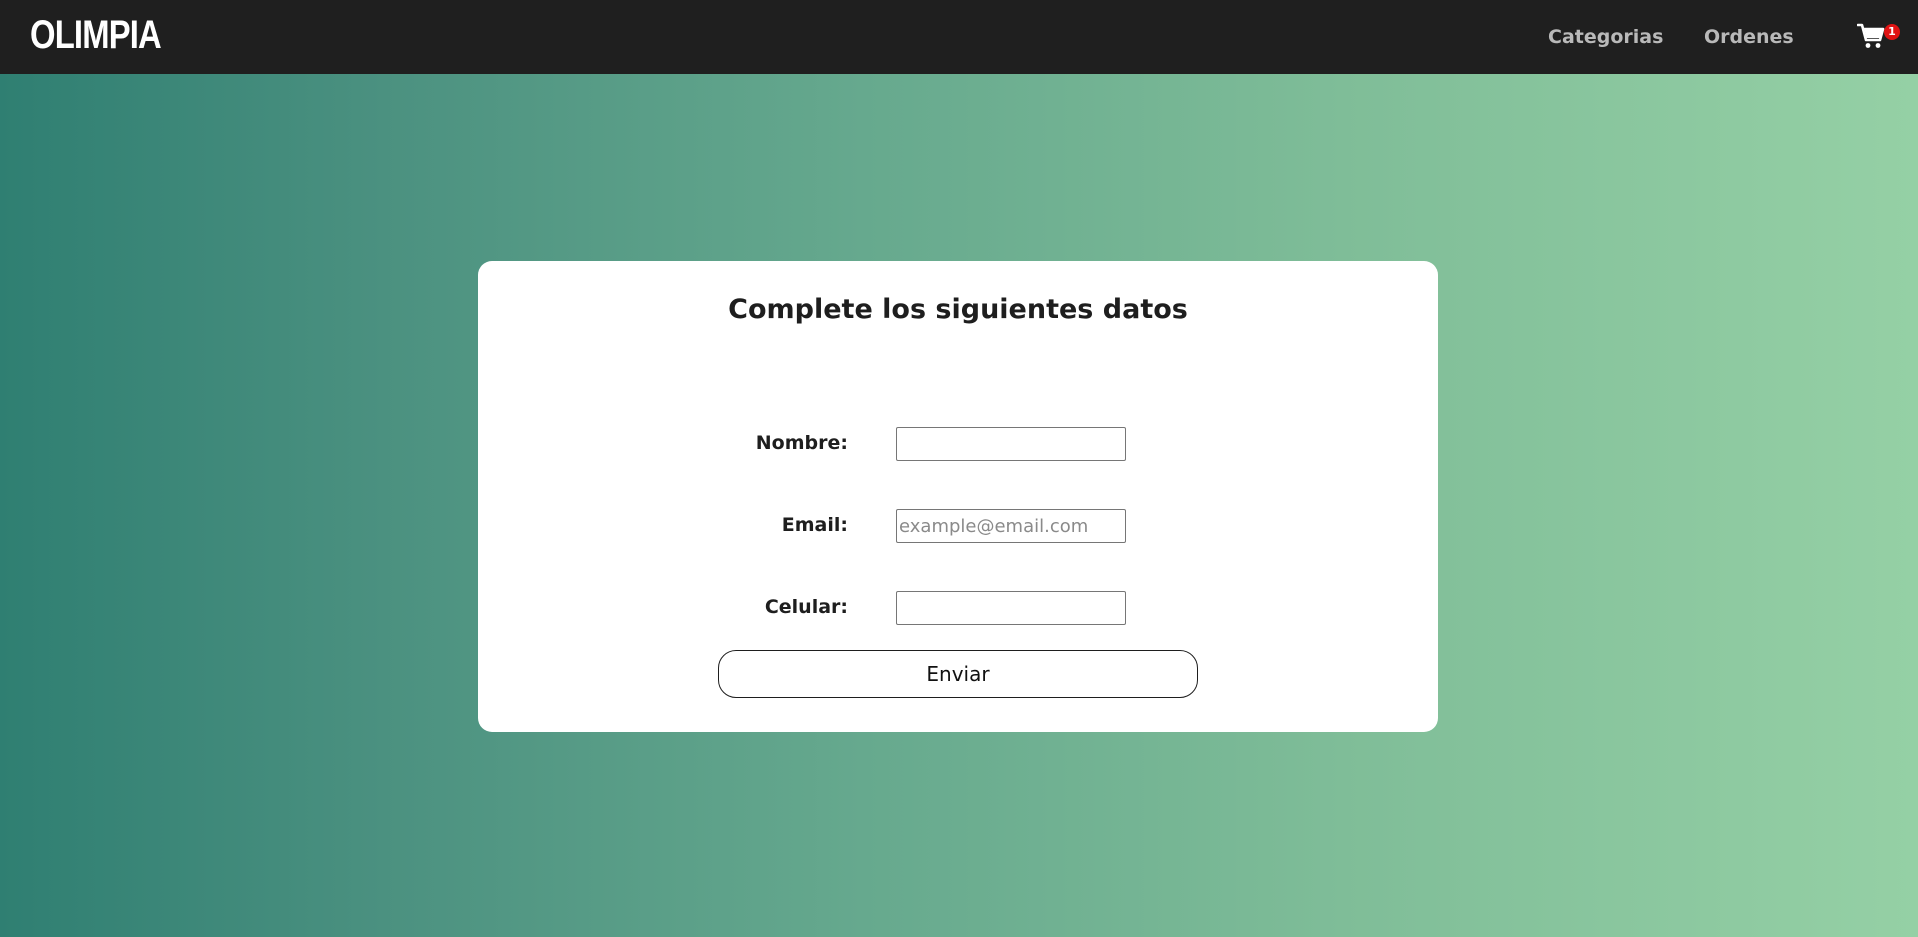  I want to click on cart-button: 1, so click(1878, 37).